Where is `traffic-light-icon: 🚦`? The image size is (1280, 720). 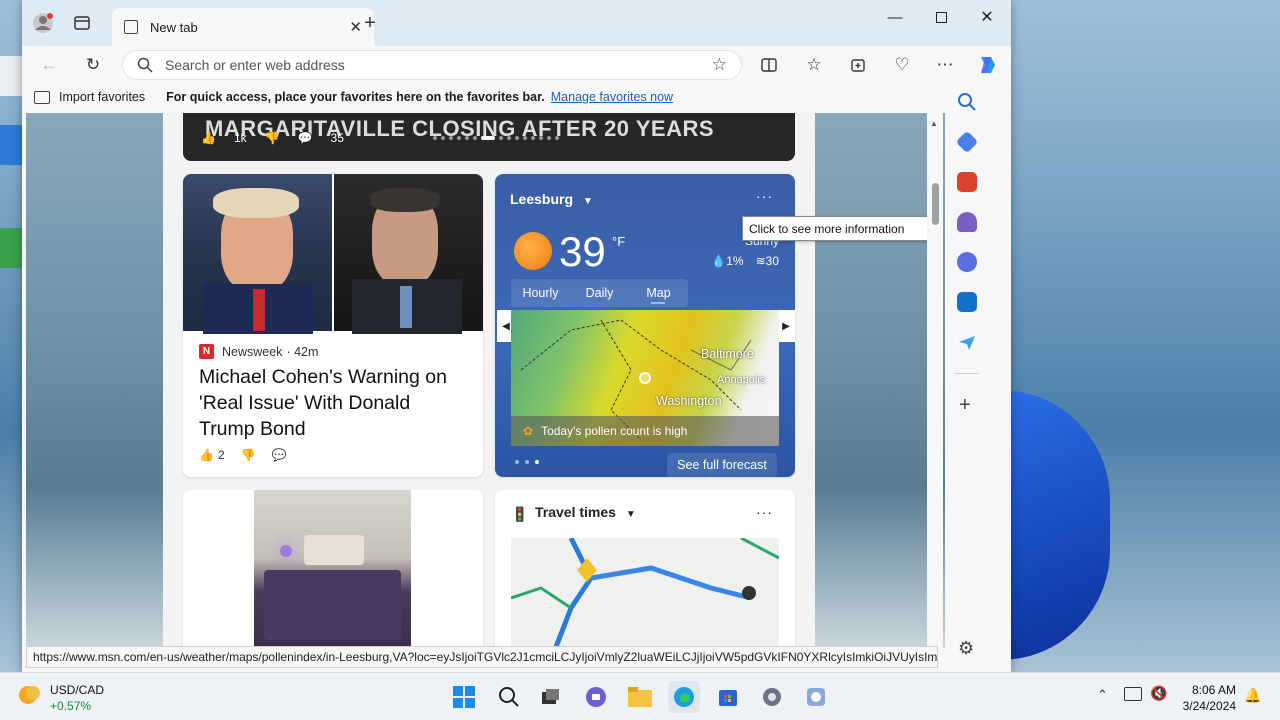 traffic-light-icon: 🚦 is located at coordinates (520, 514).